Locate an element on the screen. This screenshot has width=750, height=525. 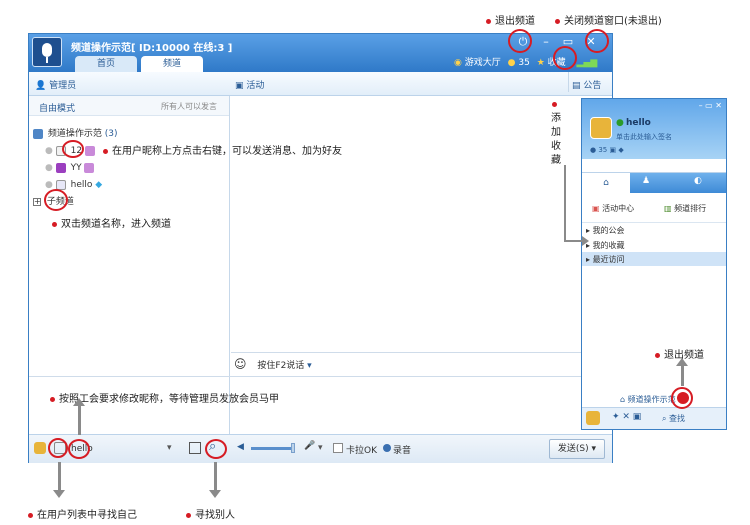
highlight-favorite is located at coordinates (565, 58).